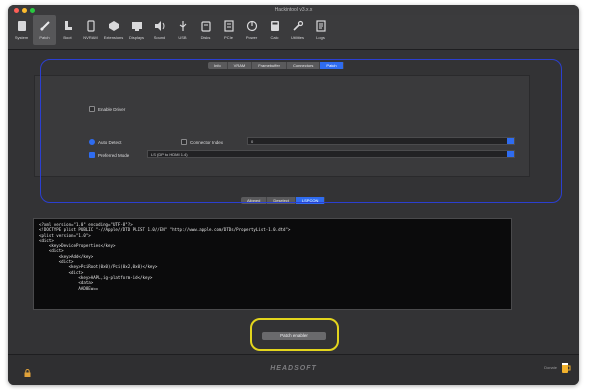 The height and width of the screenshot is (390, 589). Describe the element at coordinates (298, 26) in the screenshot. I see `wrench-icon` at that location.